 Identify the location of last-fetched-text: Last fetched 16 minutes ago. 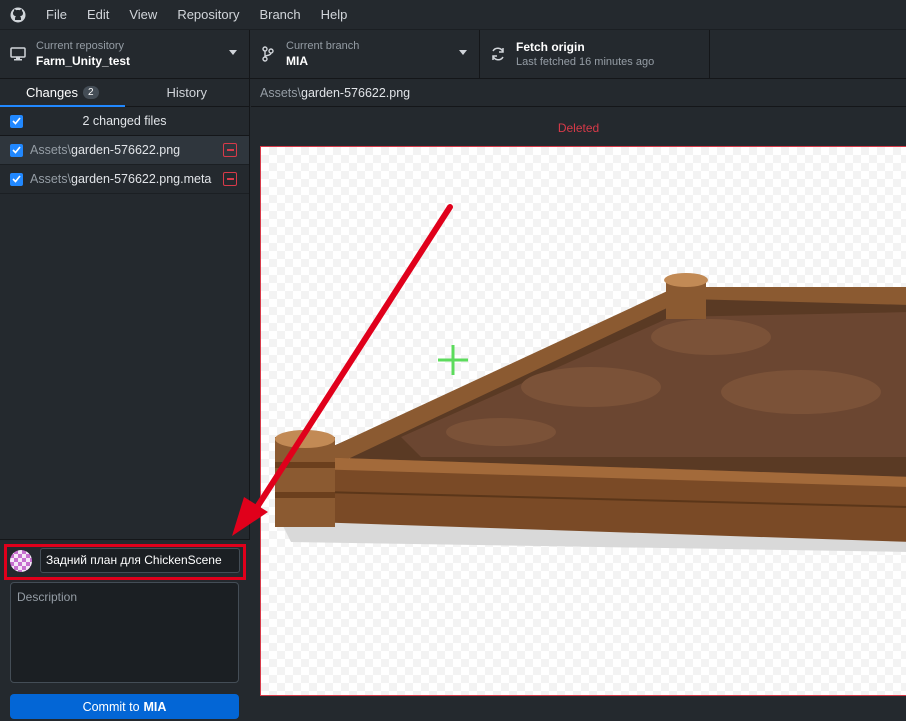
(585, 62).